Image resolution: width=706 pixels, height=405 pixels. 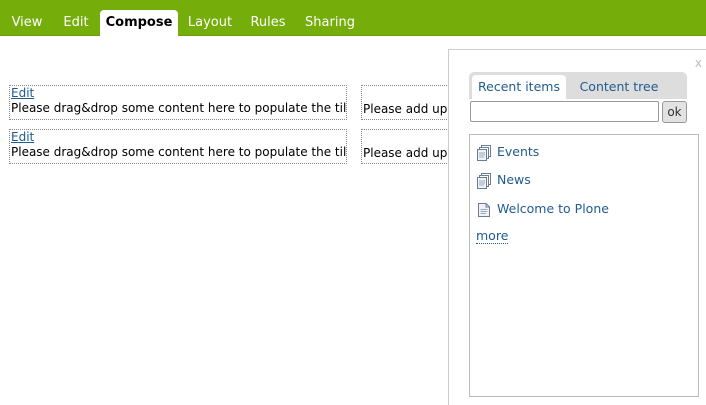 I want to click on tab-recent-items: Recent items, so click(x=519, y=87).